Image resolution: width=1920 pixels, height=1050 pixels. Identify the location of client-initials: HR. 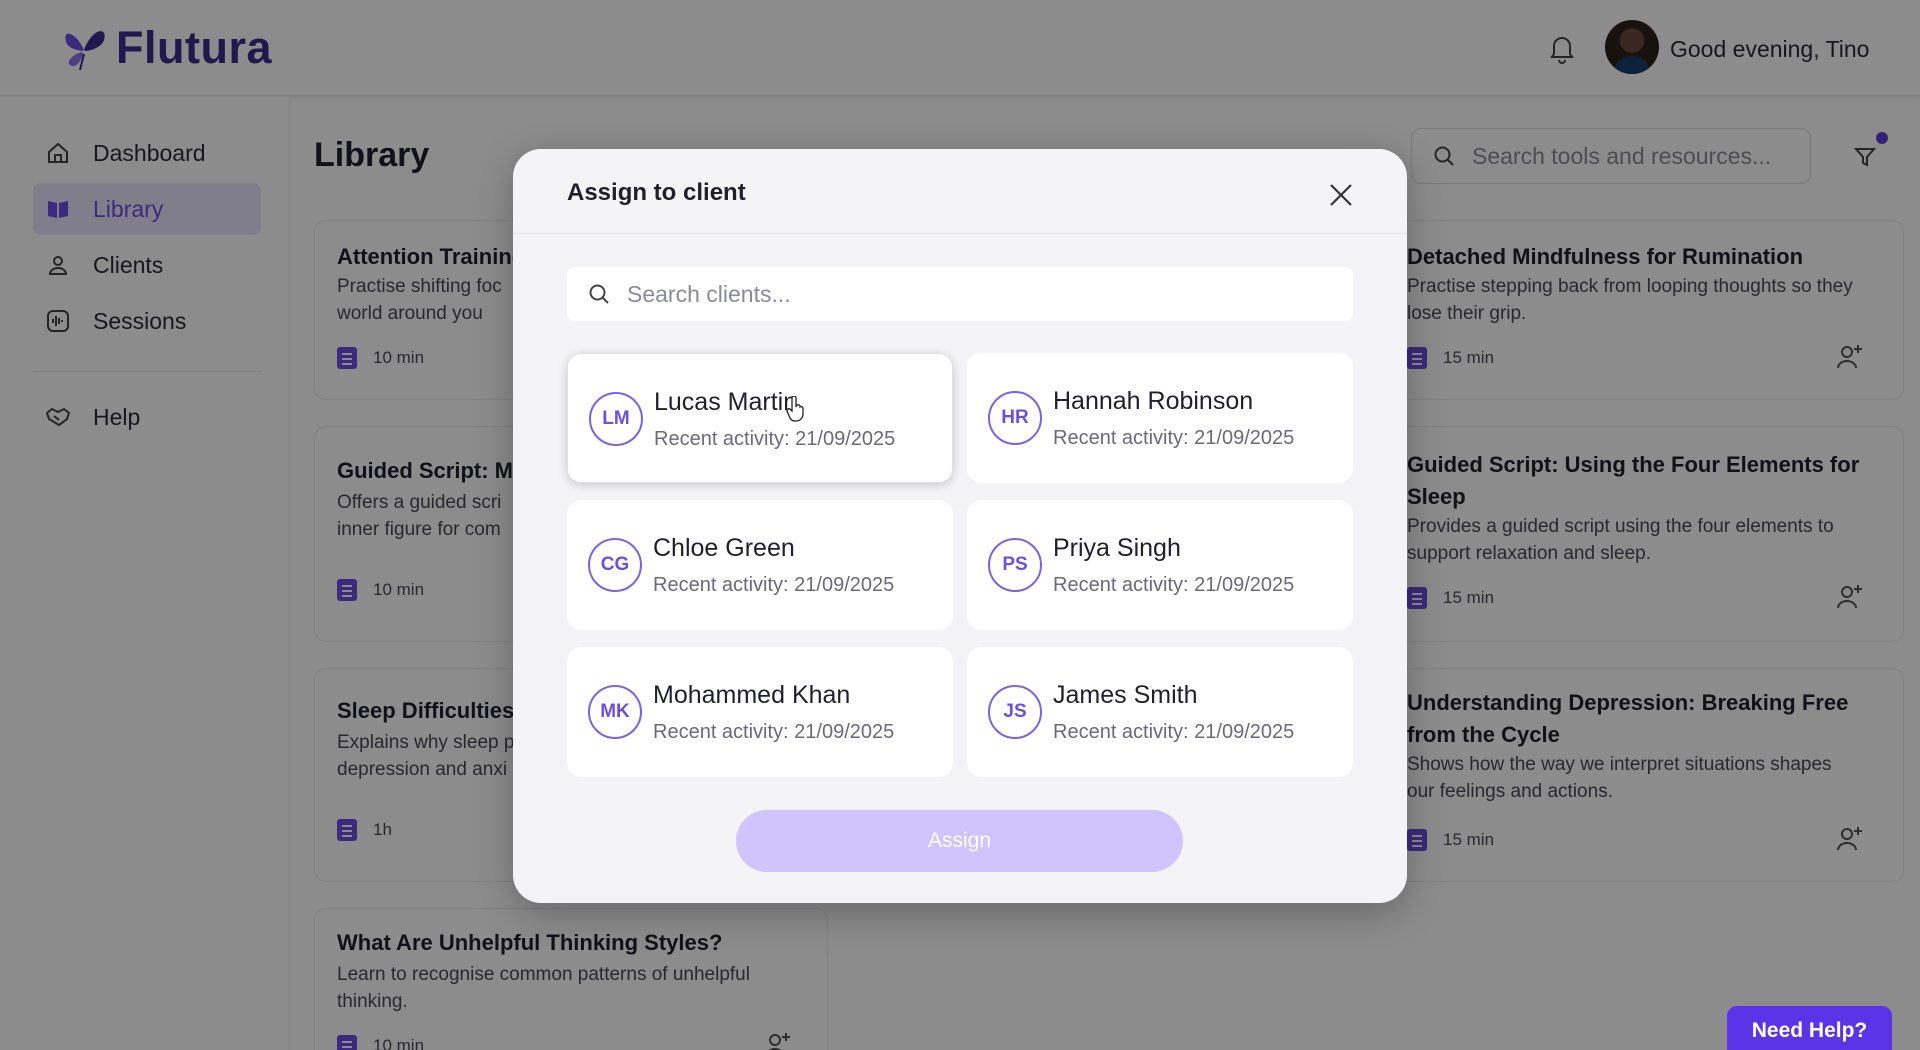
(1015, 418).